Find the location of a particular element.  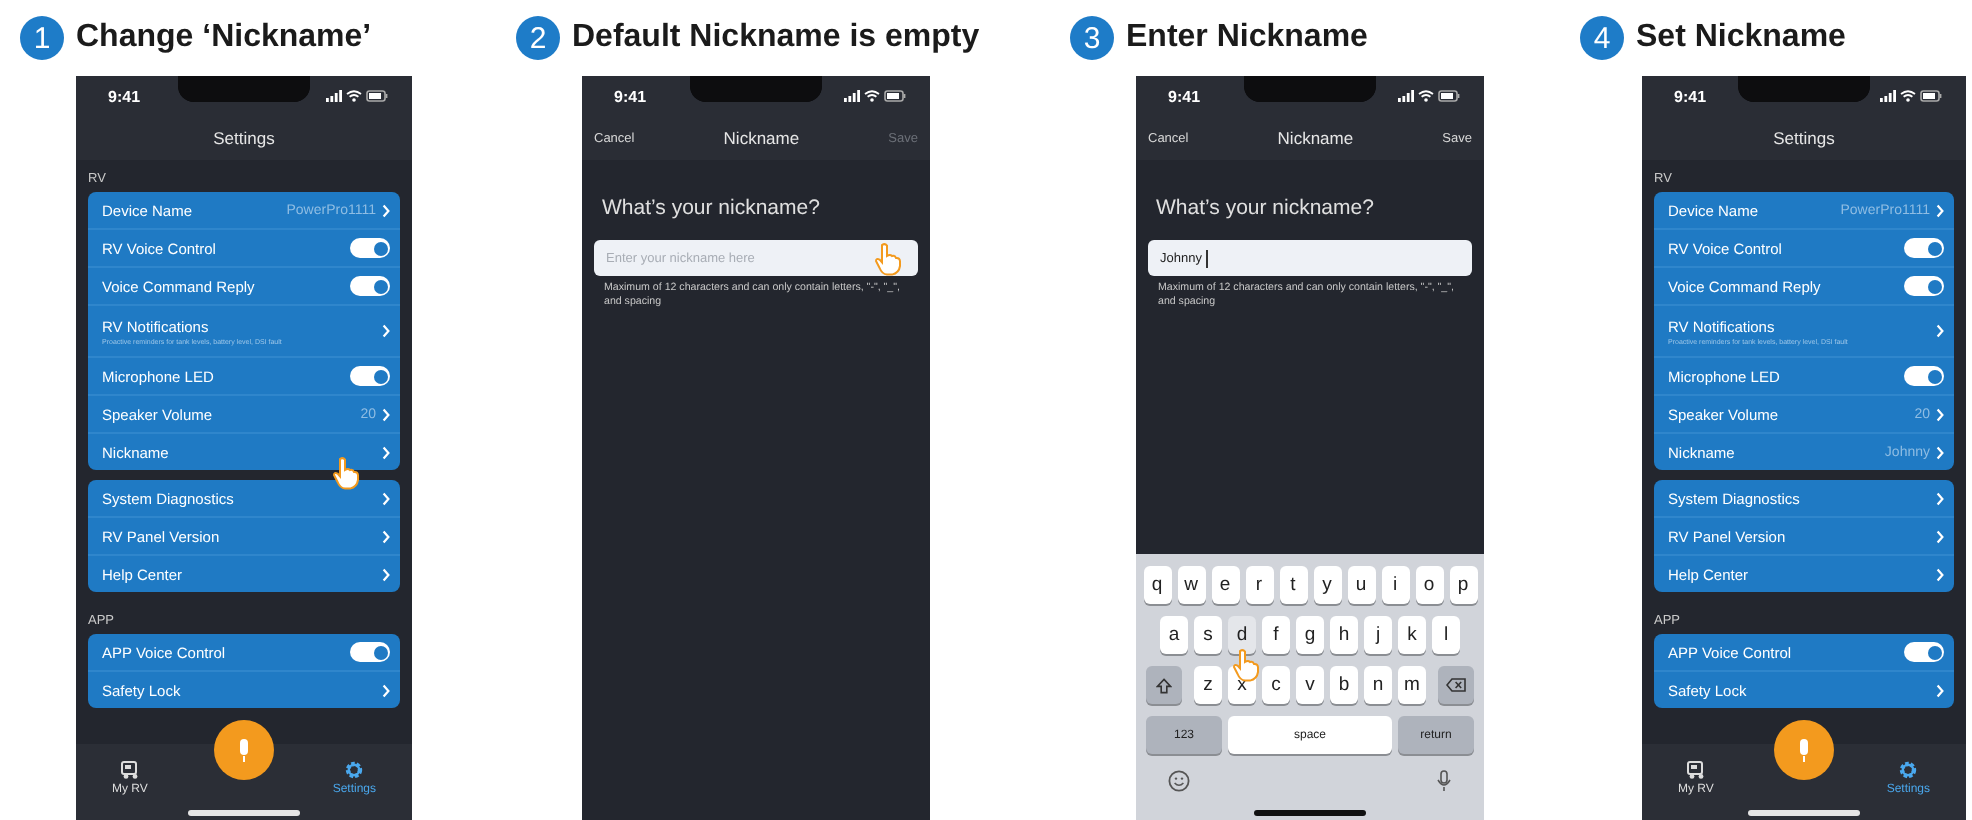

keyboard-key: p is located at coordinates (1463, 585).